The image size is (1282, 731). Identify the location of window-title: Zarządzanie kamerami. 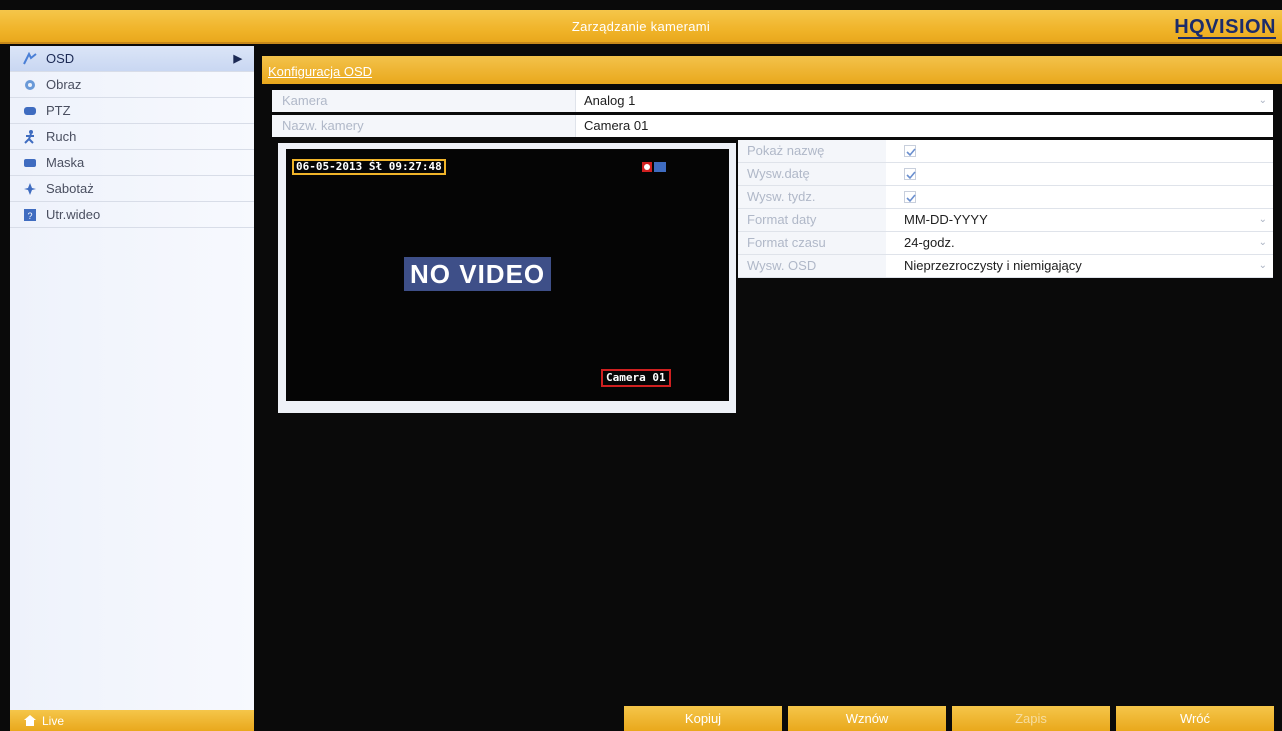
(641, 26).